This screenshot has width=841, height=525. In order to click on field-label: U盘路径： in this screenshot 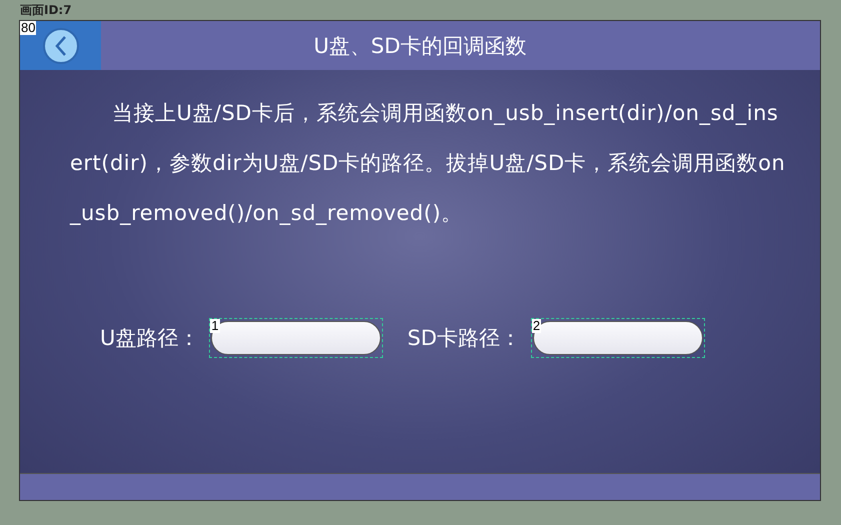, I will do `click(150, 338)`.